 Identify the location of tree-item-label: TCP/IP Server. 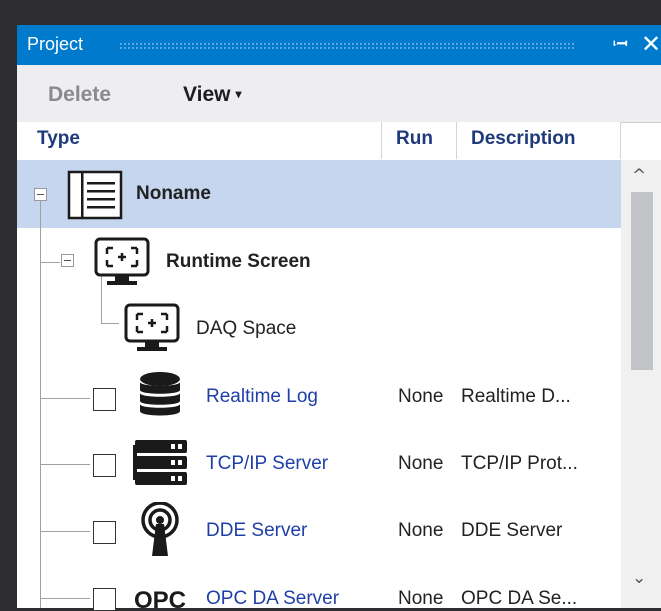
(267, 464).